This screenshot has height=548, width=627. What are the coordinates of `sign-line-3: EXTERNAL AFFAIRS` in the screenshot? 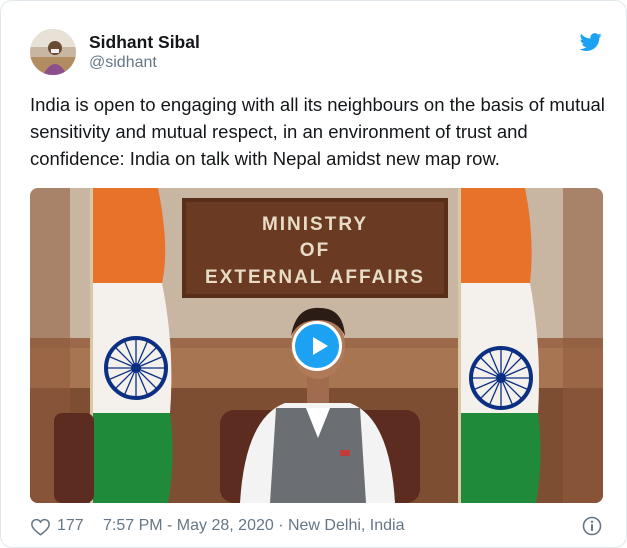 It's located at (315, 277).